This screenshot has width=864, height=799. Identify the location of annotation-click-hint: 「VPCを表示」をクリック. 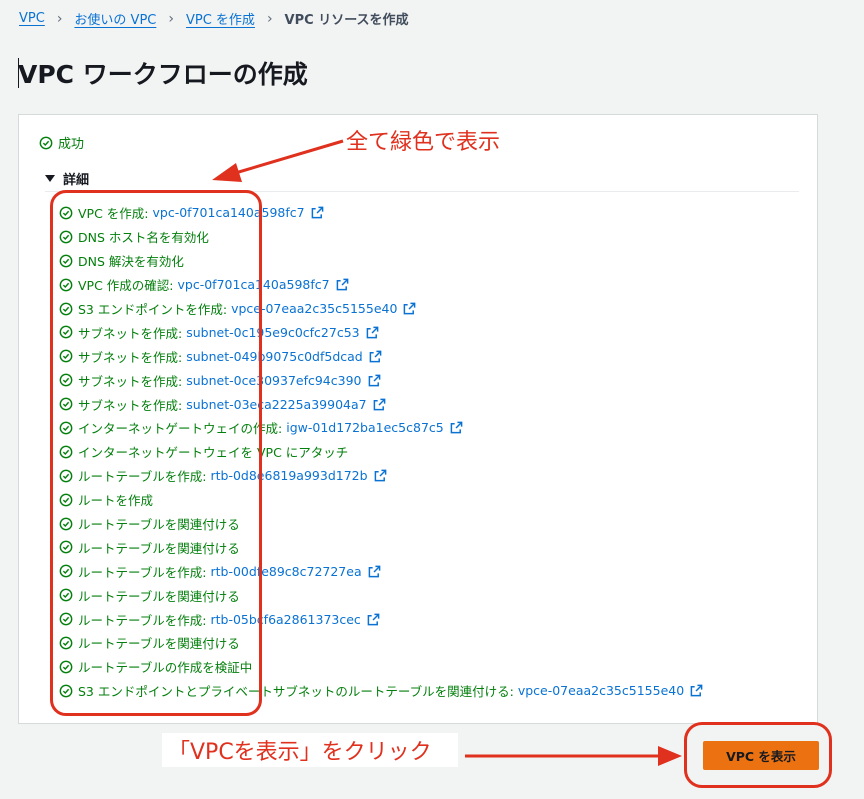
(310, 750).